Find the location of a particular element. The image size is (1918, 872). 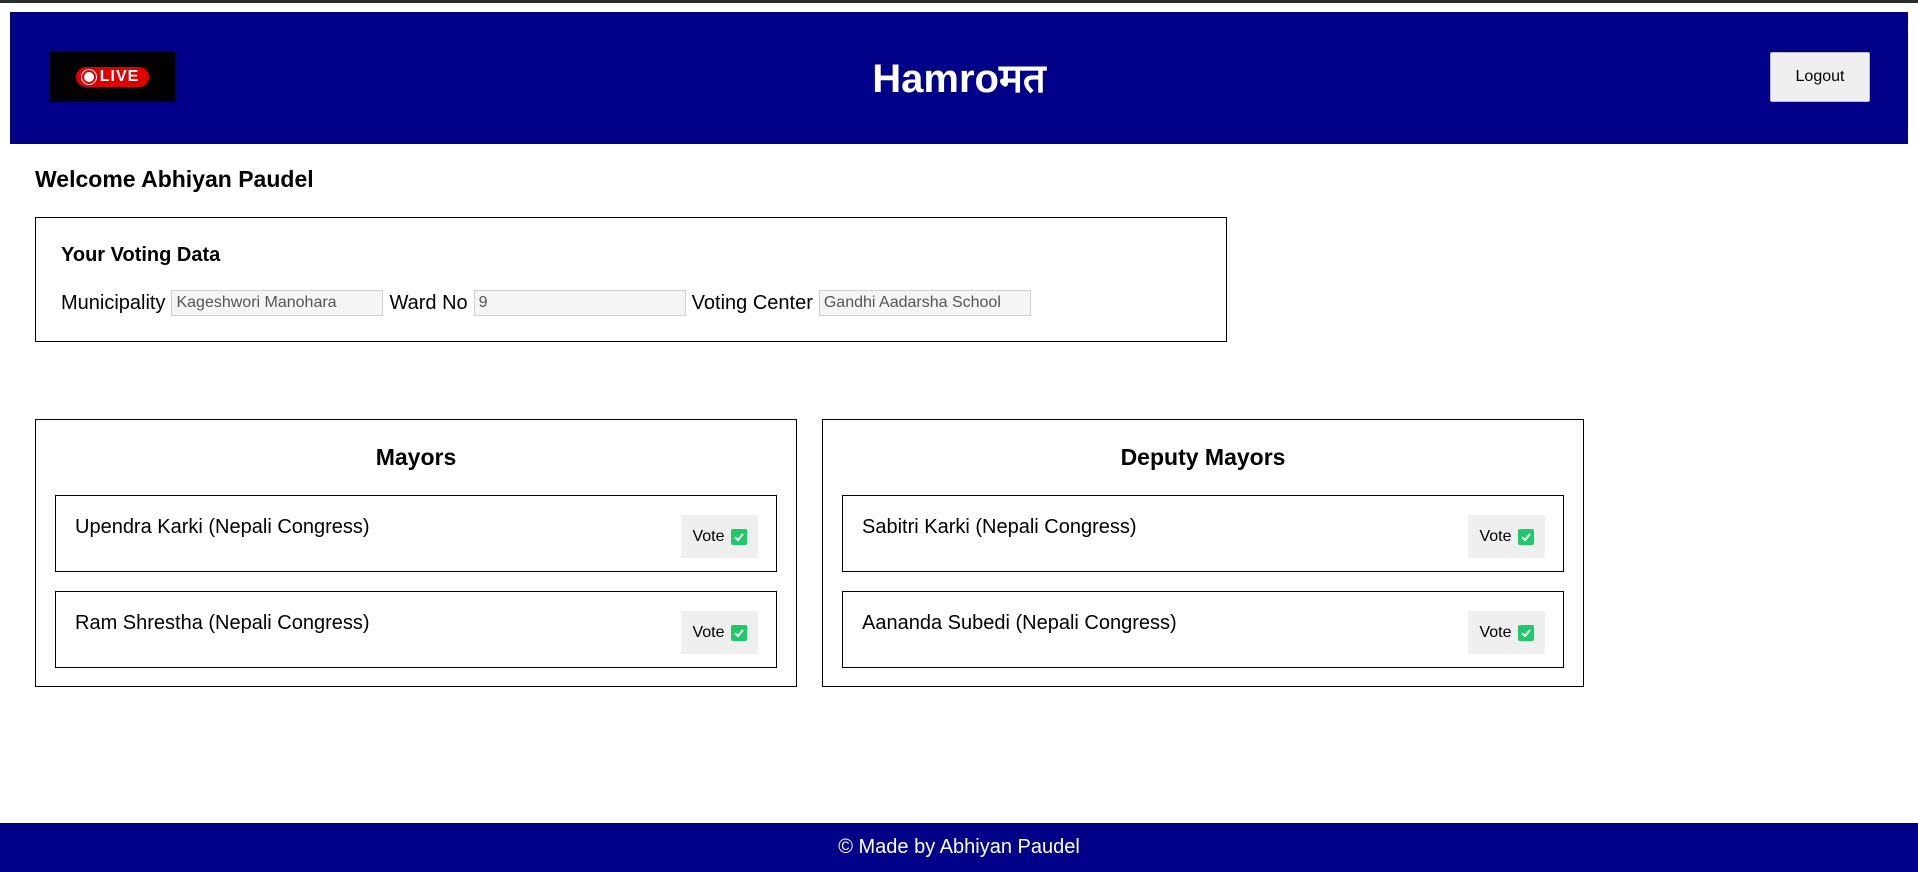

candidate-card: Sabitri Karki (Nepali Congress) Vote is located at coordinates (1203, 533).